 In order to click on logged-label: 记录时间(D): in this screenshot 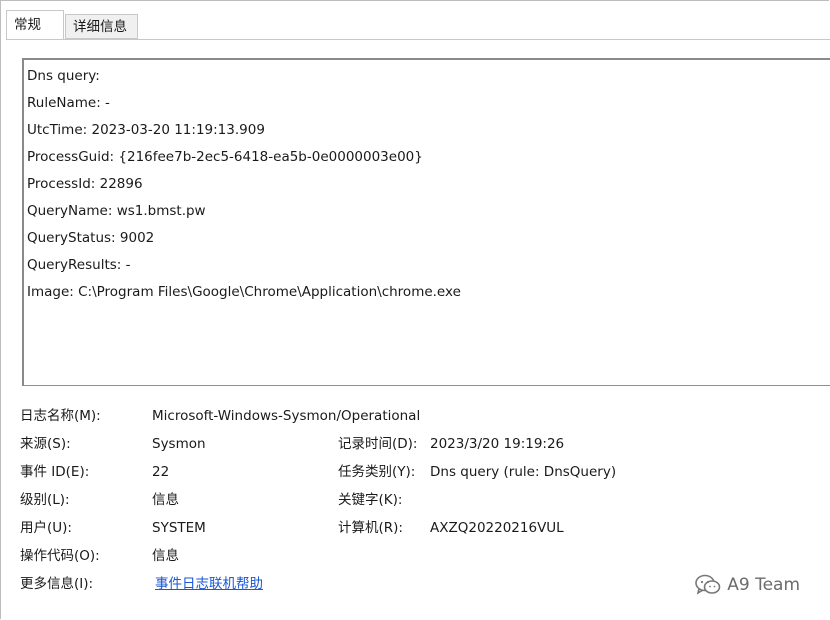, I will do `click(378, 444)`.